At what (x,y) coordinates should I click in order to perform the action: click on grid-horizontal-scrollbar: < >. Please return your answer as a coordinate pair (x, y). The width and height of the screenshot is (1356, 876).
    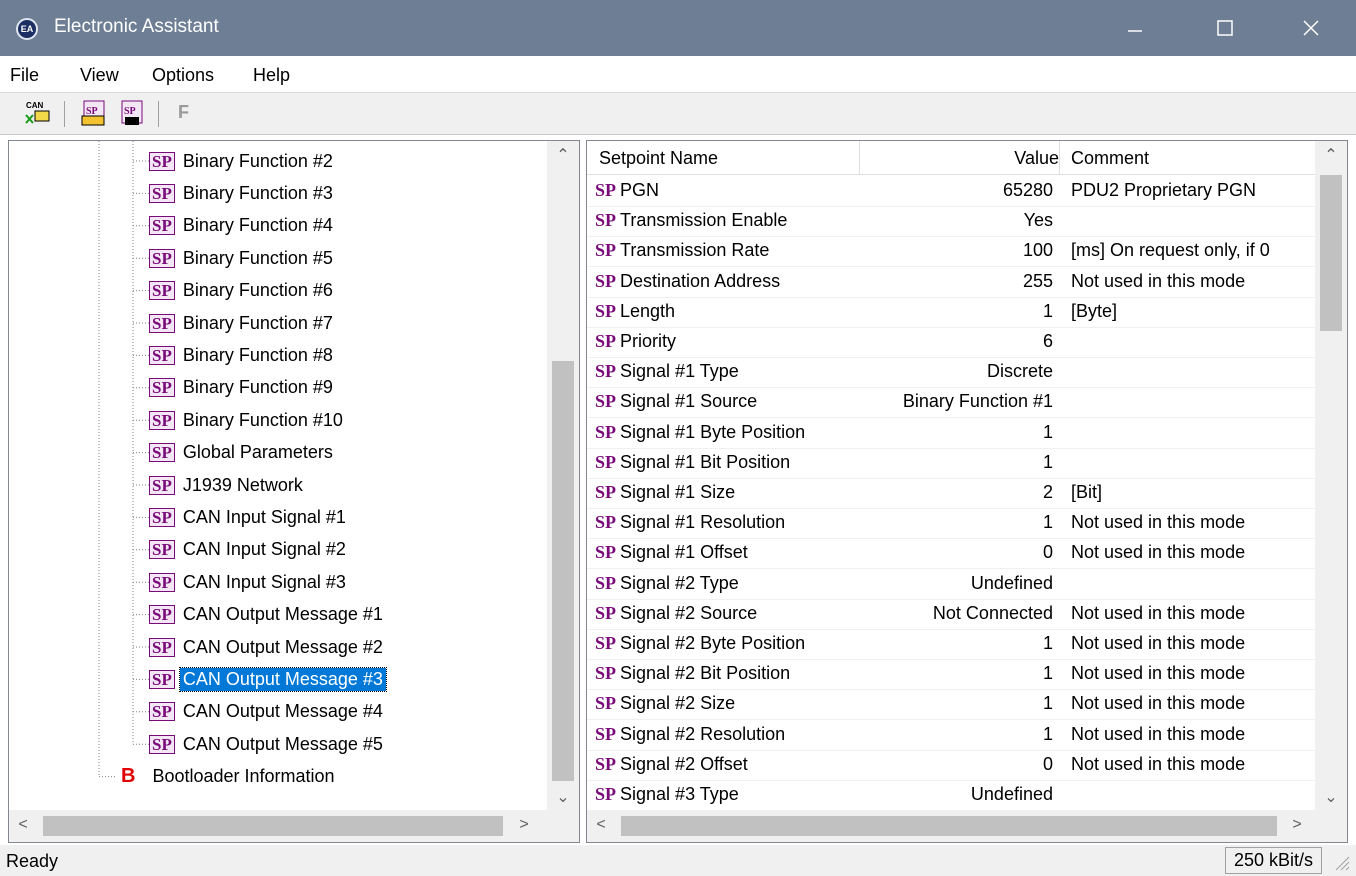
    Looking at the image, I should click on (967, 826).